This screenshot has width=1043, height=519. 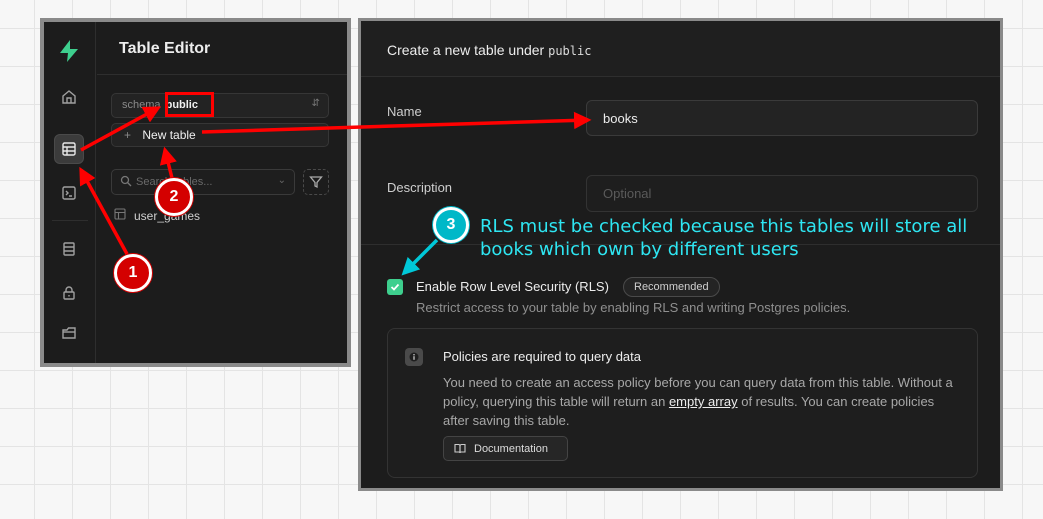 I want to click on arrow-table-icon-to-schema, so click(x=121, y=129).